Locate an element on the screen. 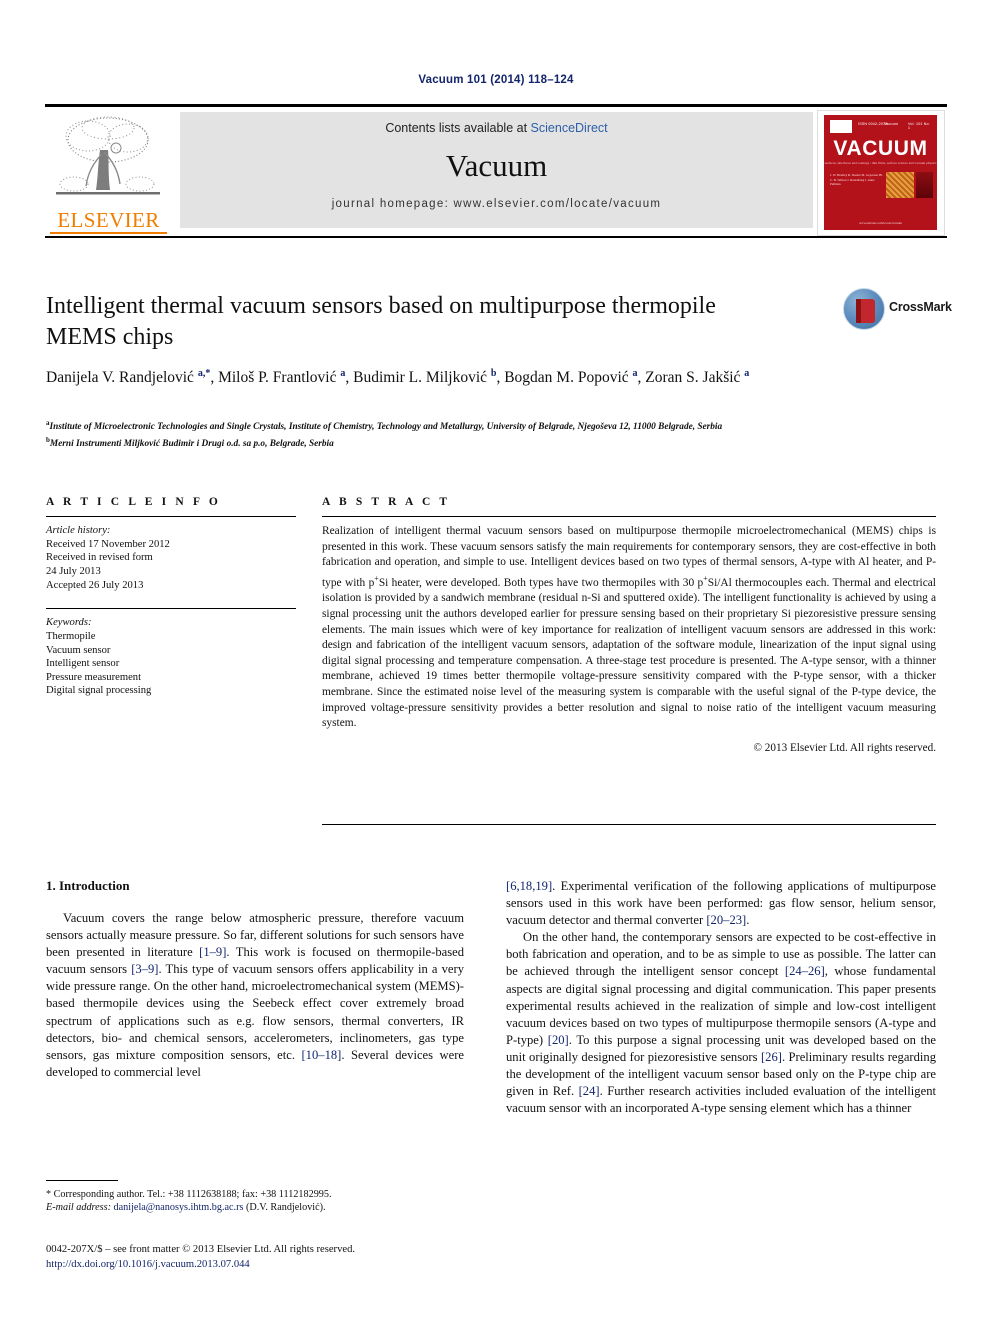 The height and width of the screenshot is (1323, 992). cover-topbar: ISSN 0042-207X Vacuum Vol. 101 No. 1 is located at coordinates (880, 126).